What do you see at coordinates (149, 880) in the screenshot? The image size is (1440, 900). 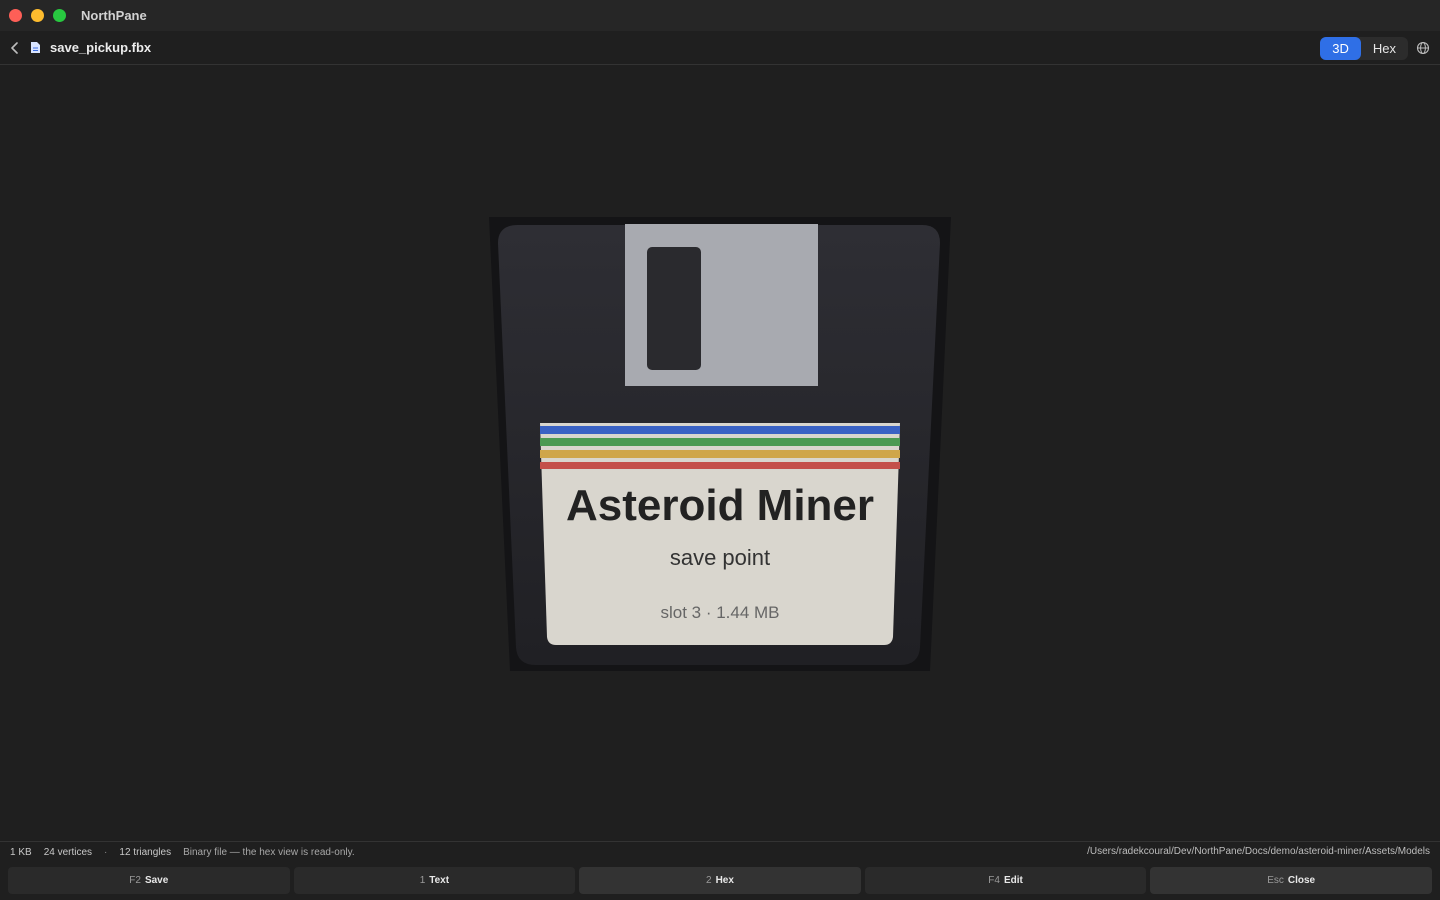 I see `save-button: F2 Save` at bounding box center [149, 880].